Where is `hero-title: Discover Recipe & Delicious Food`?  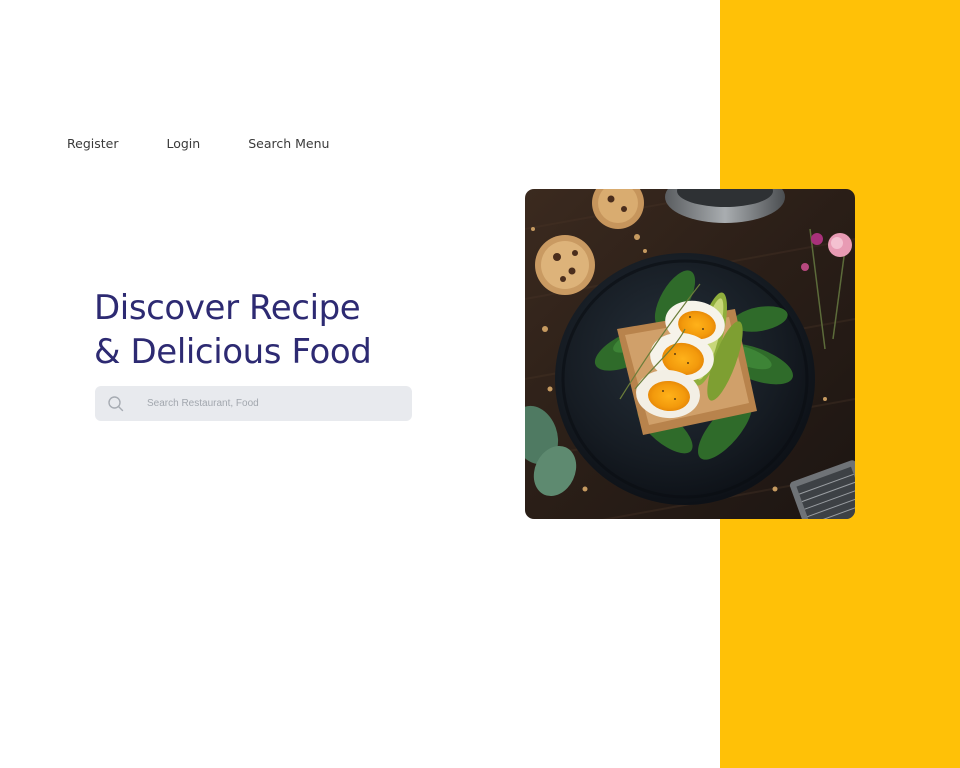 hero-title: Discover Recipe & Delicious Food is located at coordinates (233, 330).